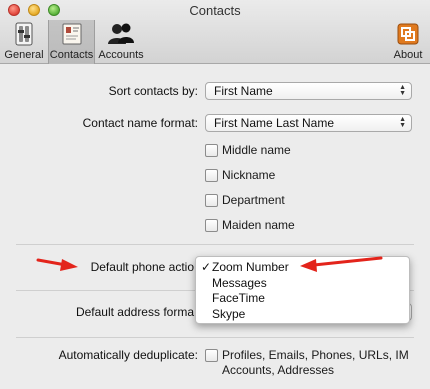 The image size is (430, 389). I want to click on toolbar-contacts-tab: Contacts, so click(71, 42).